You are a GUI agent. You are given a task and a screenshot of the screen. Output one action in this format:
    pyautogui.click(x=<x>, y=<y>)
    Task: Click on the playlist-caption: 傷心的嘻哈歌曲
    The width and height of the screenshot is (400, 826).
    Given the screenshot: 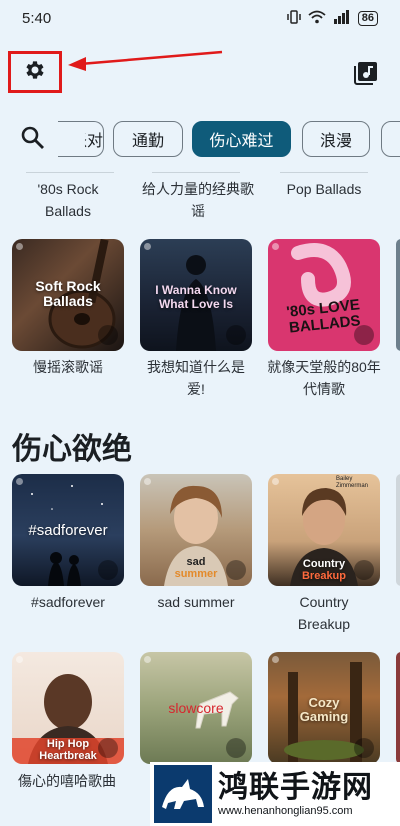 What is the action you would take?
    pyautogui.click(x=83, y=781)
    